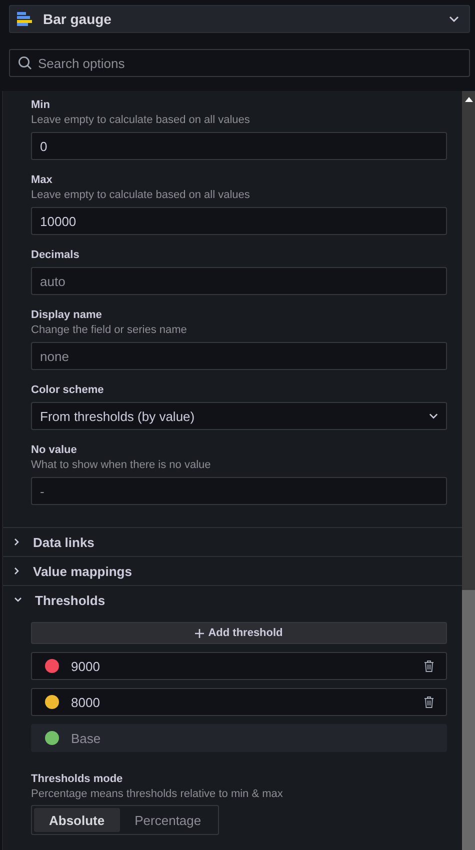 The height and width of the screenshot is (850, 475). What do you see at coordinates (67, 315) in the screenshot?
I see `field-label: Display name` at bounding box center [67, 315].